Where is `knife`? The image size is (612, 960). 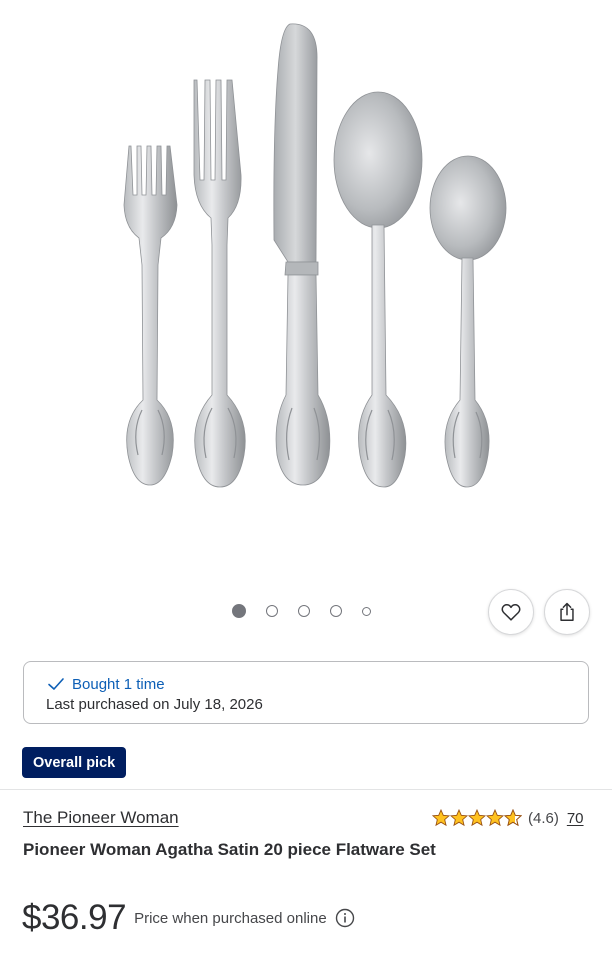 knife is located at coordinates (302, 254).